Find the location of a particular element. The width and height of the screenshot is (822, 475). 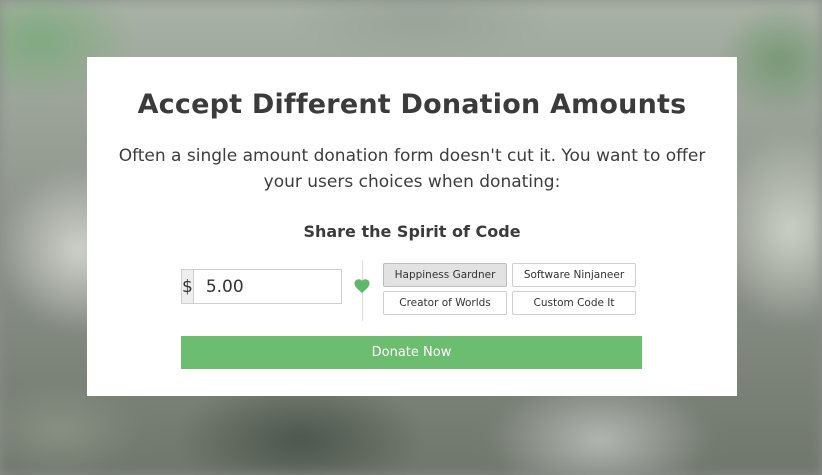

form-title: Share the Spirit of Code is located at coordinates (412, 231).